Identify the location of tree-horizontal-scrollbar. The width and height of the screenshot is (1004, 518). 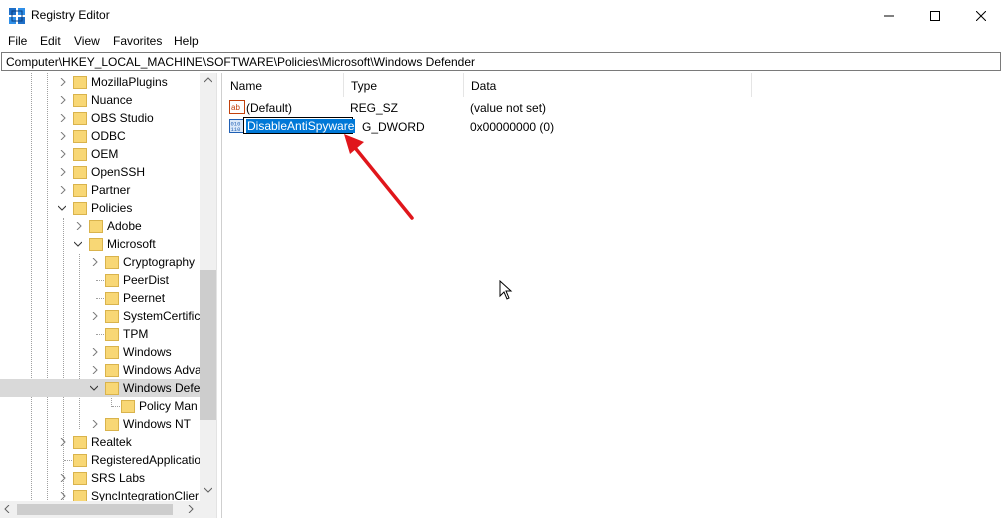
(100, 509).